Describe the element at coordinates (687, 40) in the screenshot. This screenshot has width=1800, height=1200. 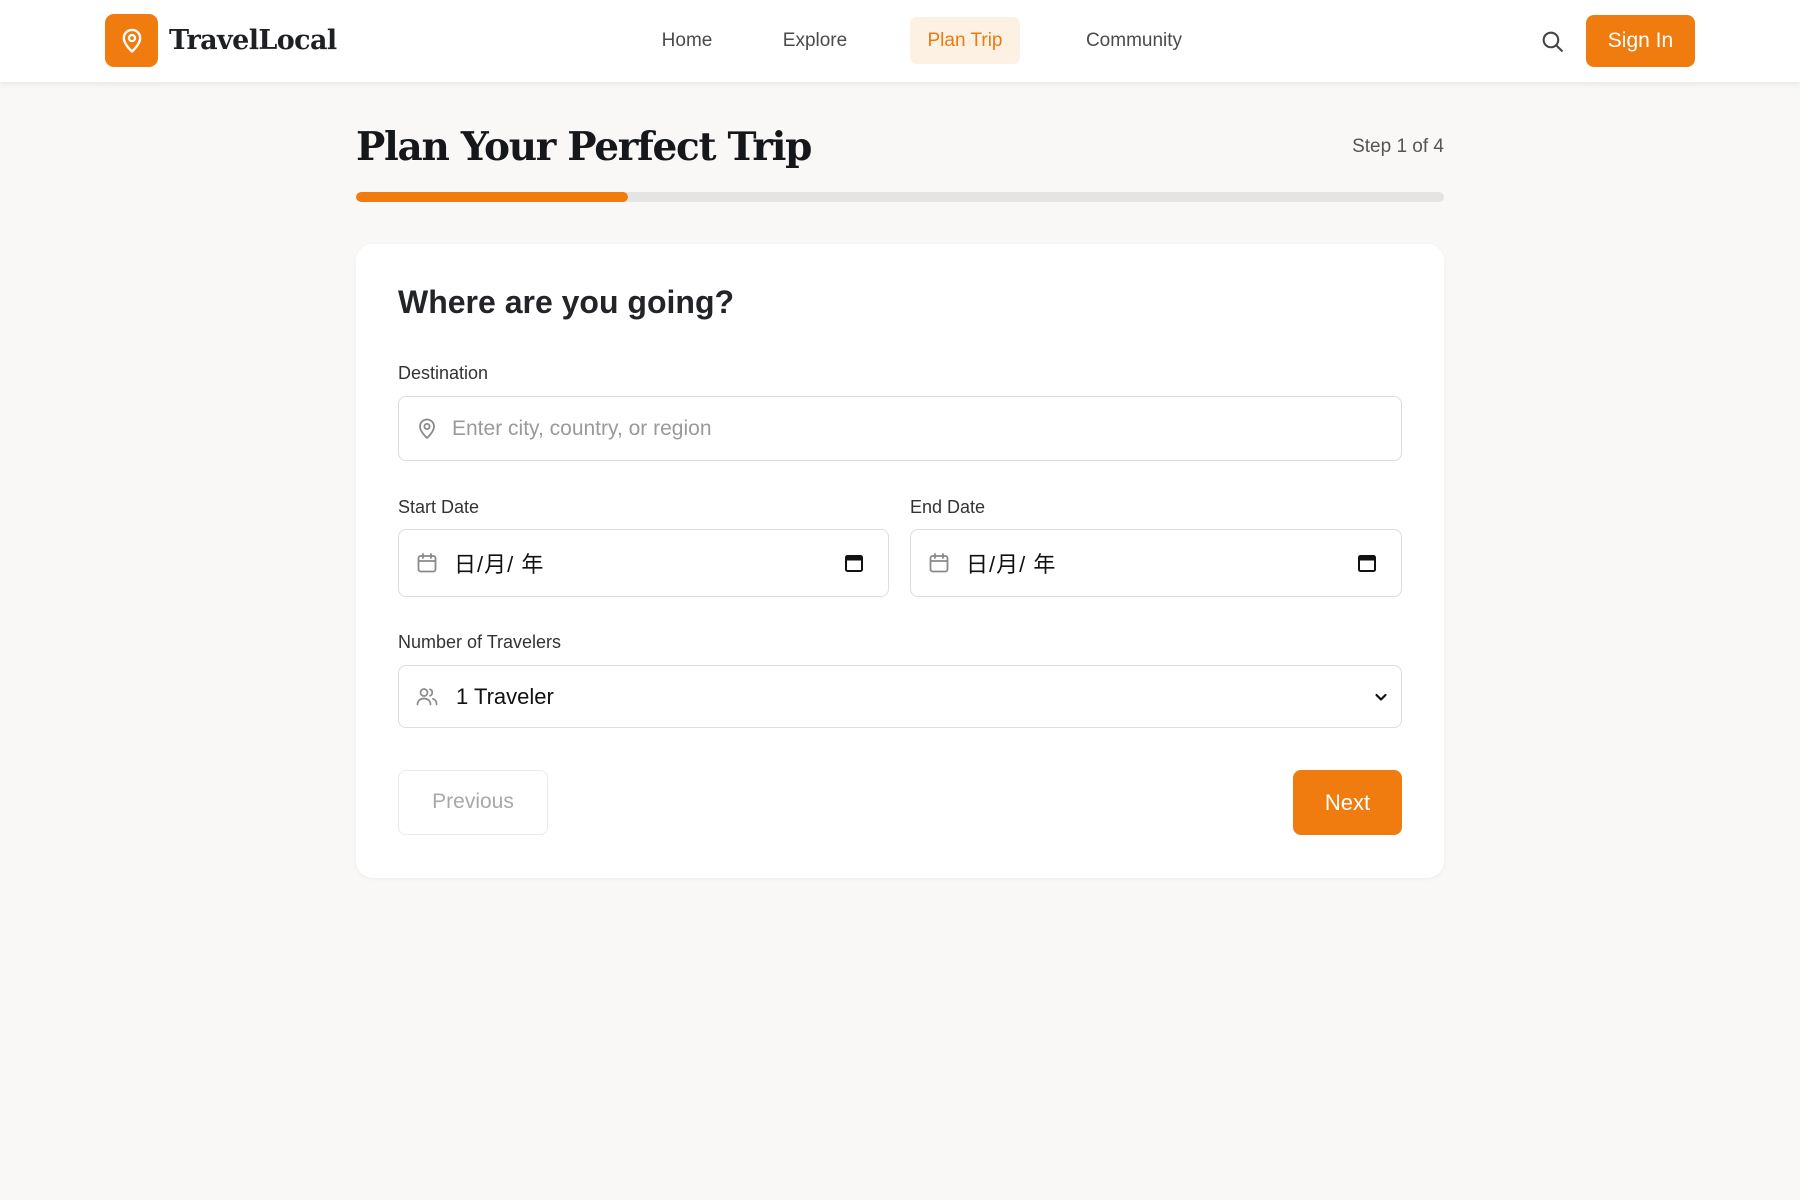
I see `nav-item-home: Home` at that location.